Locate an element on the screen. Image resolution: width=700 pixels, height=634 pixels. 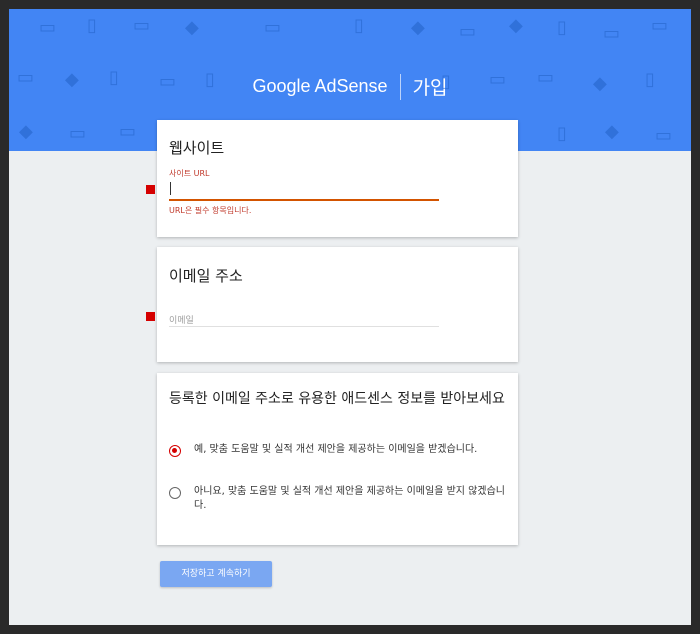
option-yes: 예, 맞춤 도움말 및 실적 개선 제안을 제공하는 이메일을 받겠습니다. is located at coordinates (339, 458).